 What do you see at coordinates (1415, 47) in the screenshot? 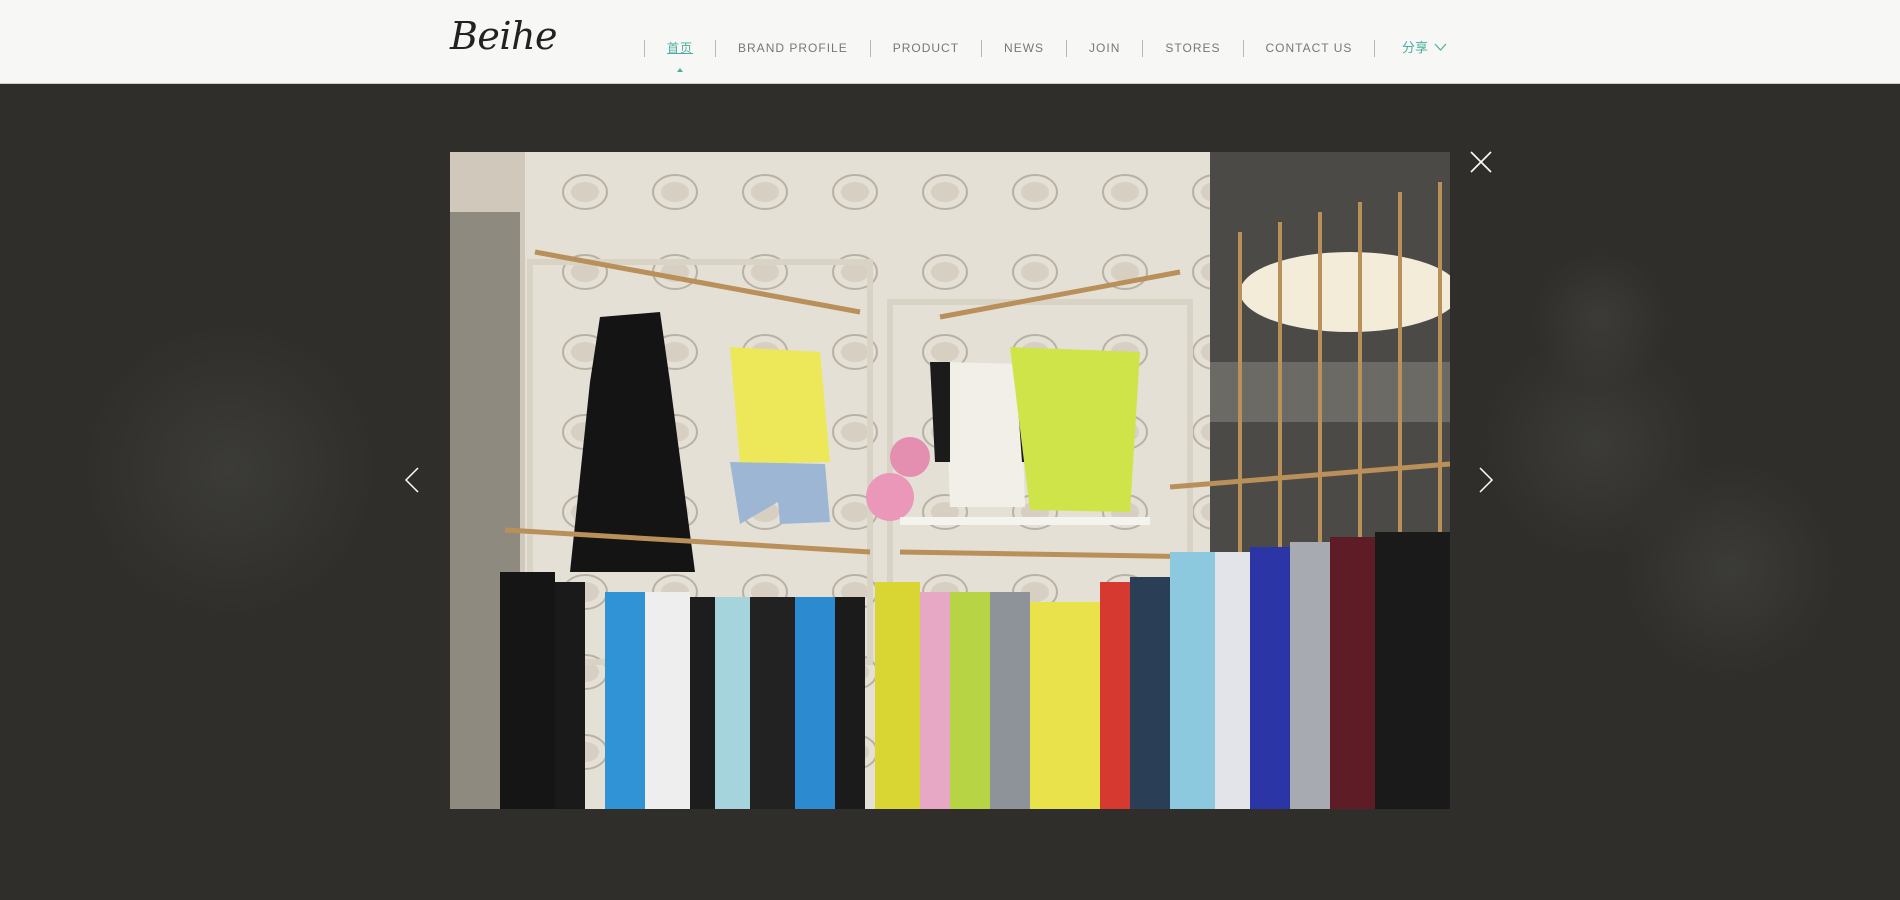
I see `share-label: 分享` at bounding box center [1415, 47].